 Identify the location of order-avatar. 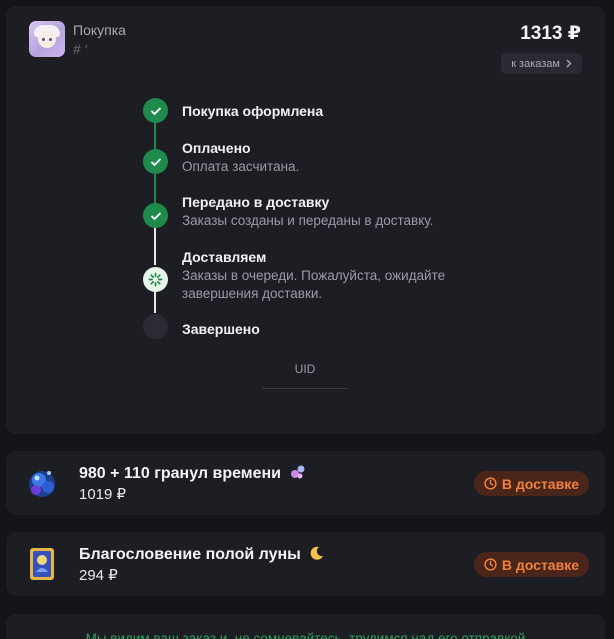
(47, 39).